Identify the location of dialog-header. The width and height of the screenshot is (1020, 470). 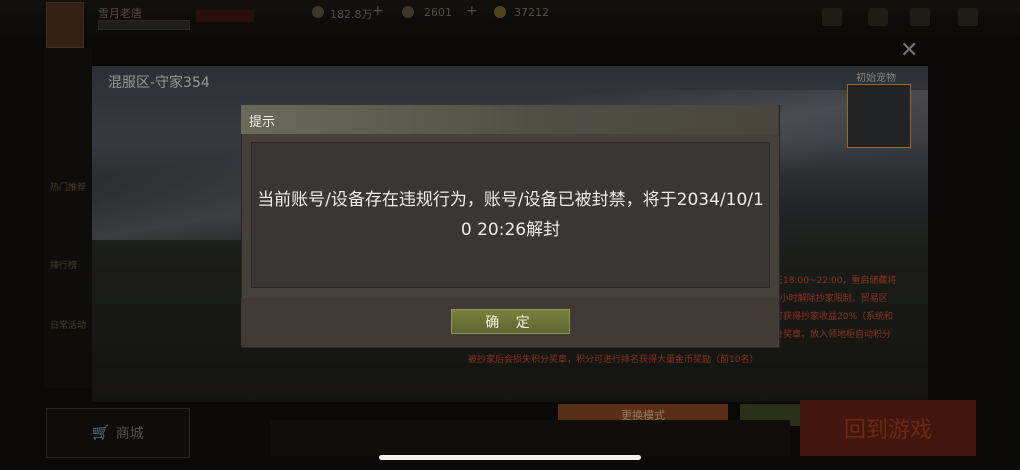
(509, 119).